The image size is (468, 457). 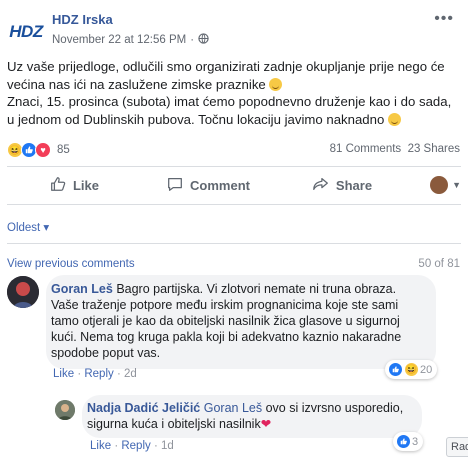 What do you see at coordinates (266, 424) in the screenshot?
I see `heart-emoji-icon: ❤` at bounding box center [266, 424].